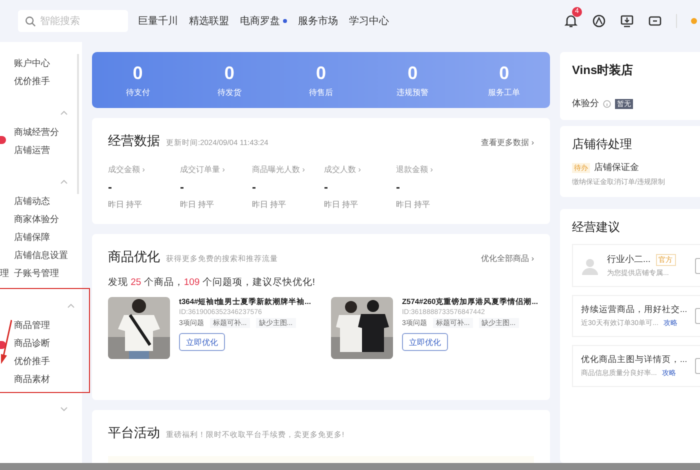  Describe the element at coordinates (369, 21) in the screenshot. I see `nav-link: 学习中心` at that location.